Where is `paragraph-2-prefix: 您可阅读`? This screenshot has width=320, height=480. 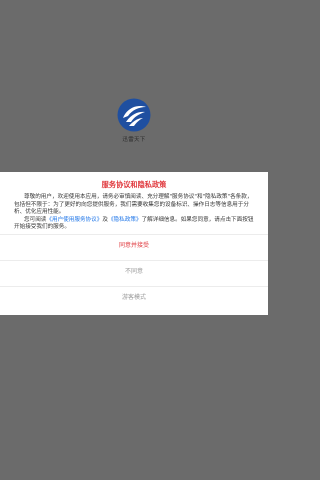 paragraph-2-prefix: 您可阅读 is located at coordinates (35, 219).